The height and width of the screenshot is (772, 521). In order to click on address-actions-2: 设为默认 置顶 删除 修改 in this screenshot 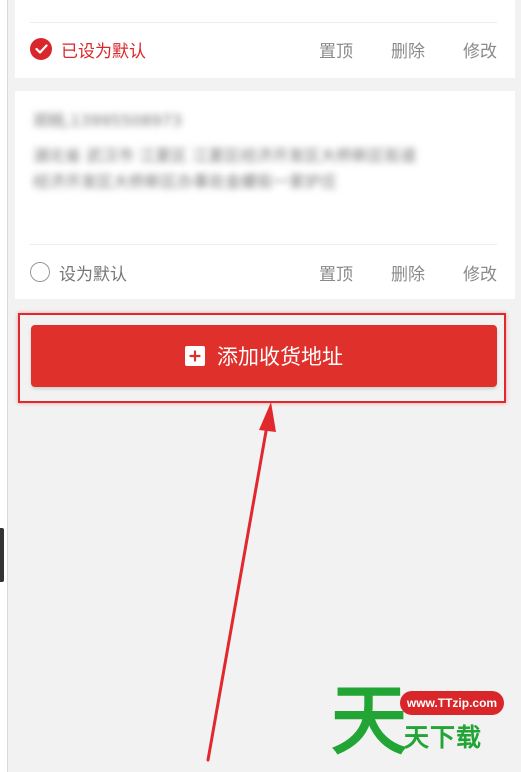, I will do `click(263, 272)`.